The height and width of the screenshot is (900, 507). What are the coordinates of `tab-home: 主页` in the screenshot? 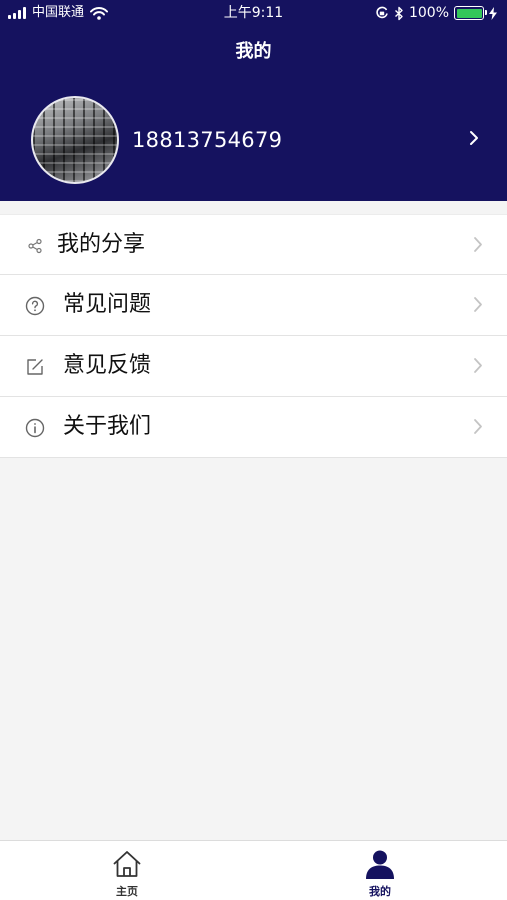 It's located at (127, 870).